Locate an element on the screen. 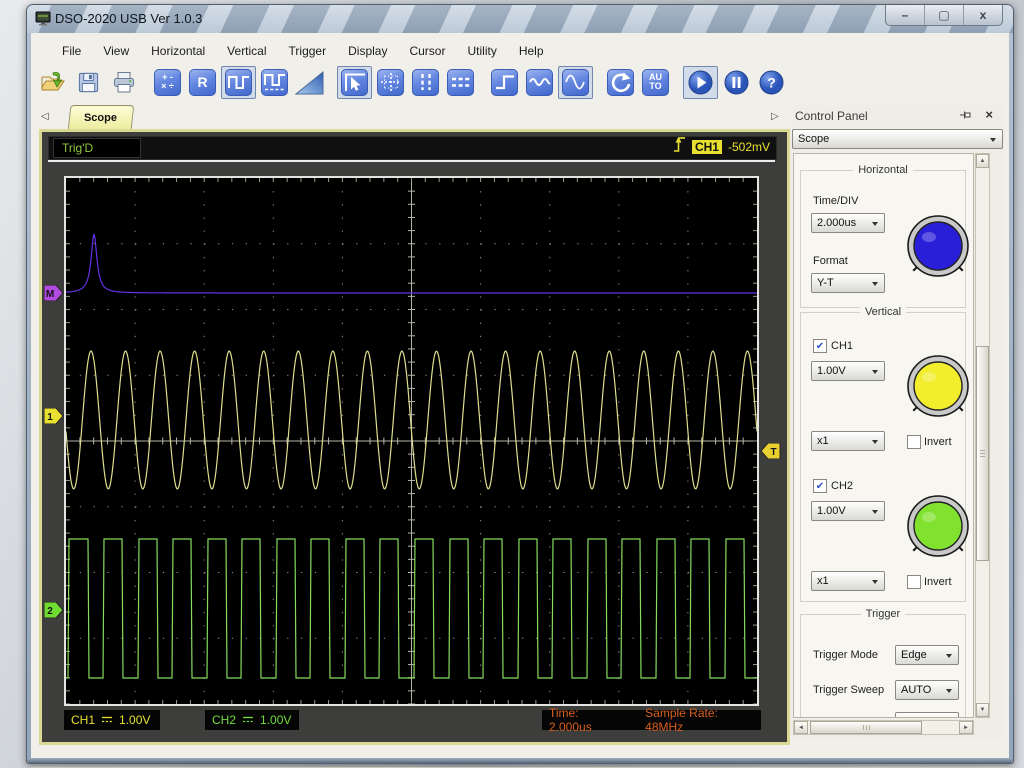 The width and height of the screenshot is (1024, 768). marker-m: M is located at coordinates (54, 293).